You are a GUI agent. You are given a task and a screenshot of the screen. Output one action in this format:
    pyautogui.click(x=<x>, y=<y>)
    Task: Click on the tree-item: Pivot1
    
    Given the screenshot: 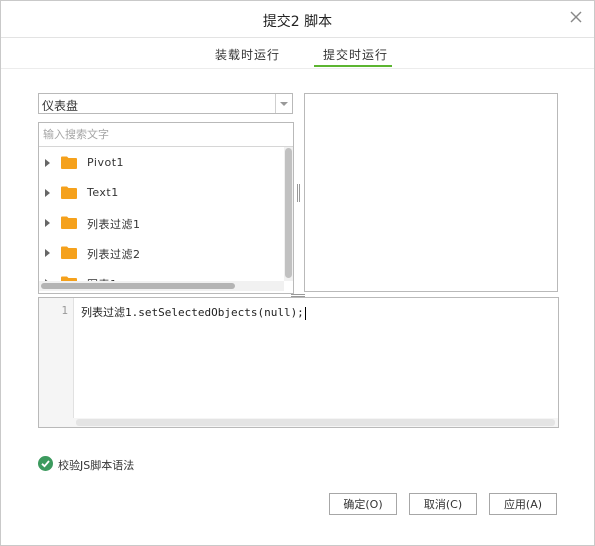 What is the action you would take?
    pyautogui.click(x=161, y=164)
    